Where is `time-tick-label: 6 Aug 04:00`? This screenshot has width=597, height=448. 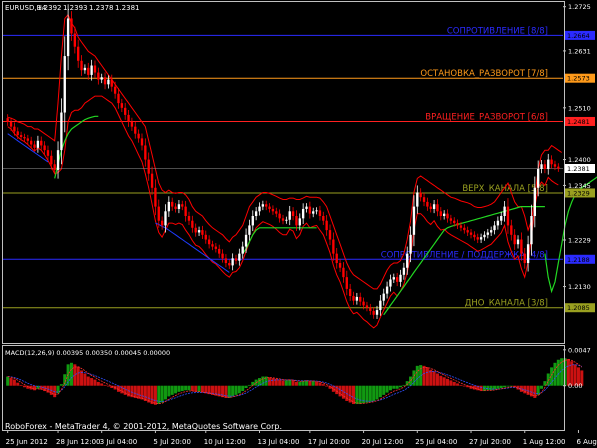 time-tick-label: 6 Aug 04:00 is located at coordinates (586, 442).